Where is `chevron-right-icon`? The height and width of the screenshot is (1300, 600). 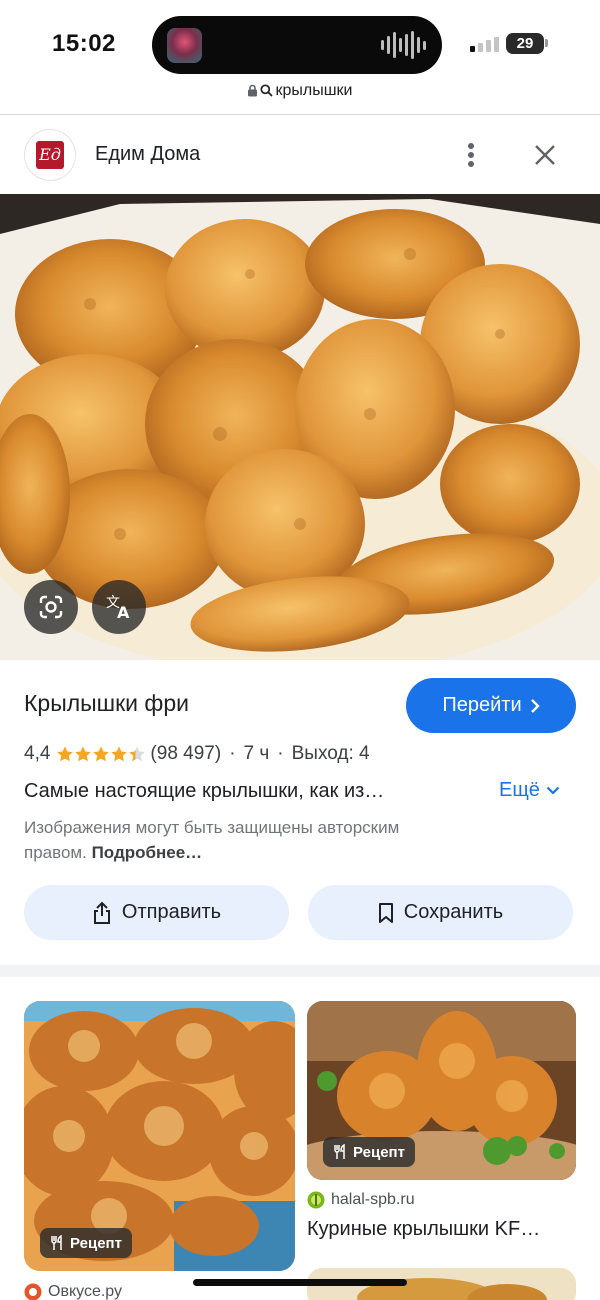
chevron-right-icon is located at coordinates (535, 705).